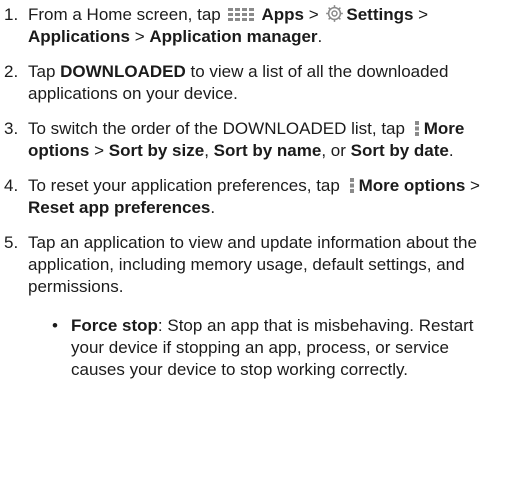 The image size is (511, 483). I want to click on step-text: Tap, so click(44, 71).